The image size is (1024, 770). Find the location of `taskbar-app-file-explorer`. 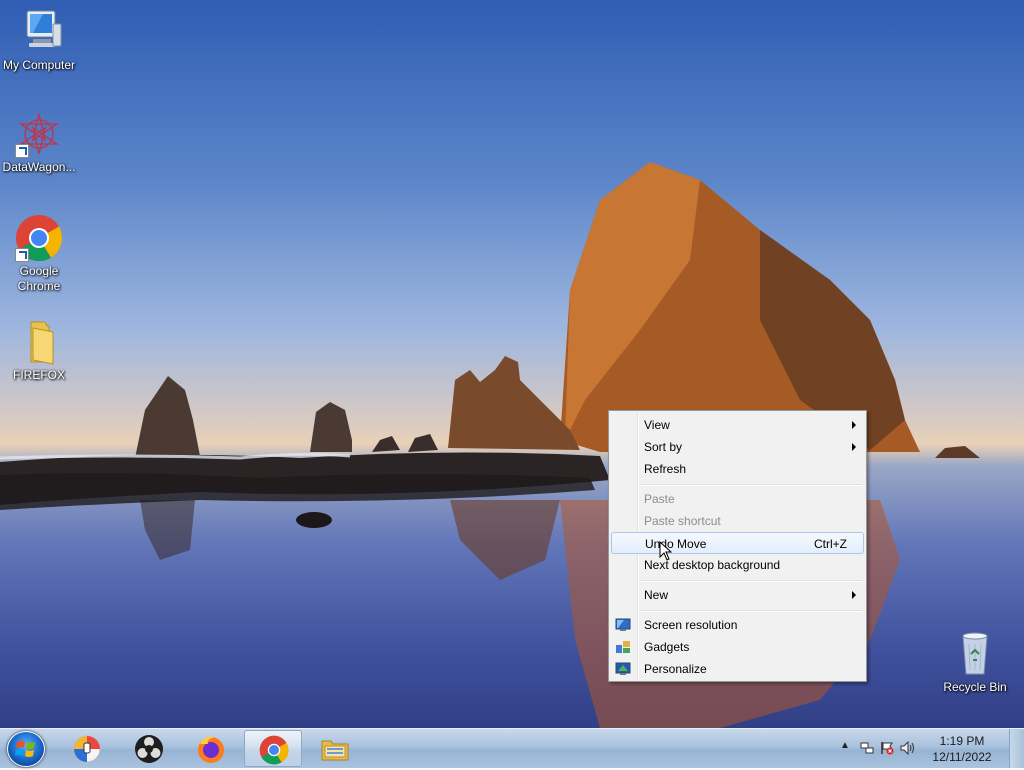

taskbar-app-file-explorer is located at coordinates (335, 748).